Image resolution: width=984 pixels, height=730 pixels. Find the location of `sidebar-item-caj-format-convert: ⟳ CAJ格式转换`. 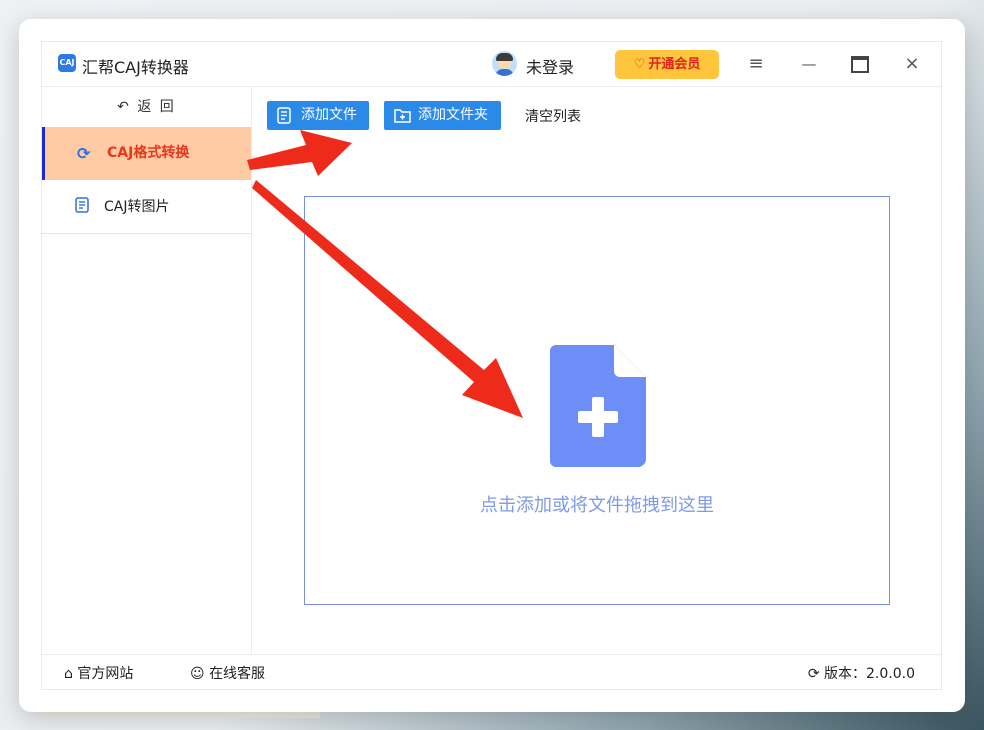

sidebar-item-caj-format-convert: ⟳ CAJ格式转换 is located at coordinates (146, 153).